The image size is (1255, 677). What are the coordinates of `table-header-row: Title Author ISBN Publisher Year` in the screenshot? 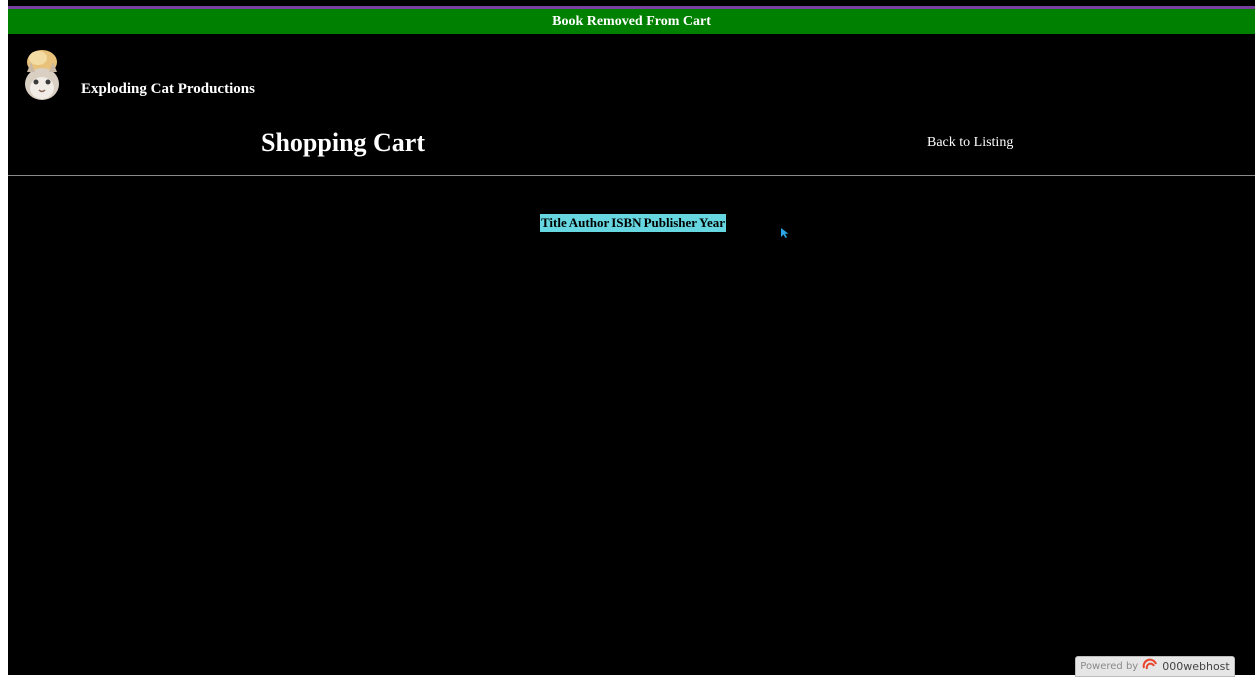 It's located at (633, 223).